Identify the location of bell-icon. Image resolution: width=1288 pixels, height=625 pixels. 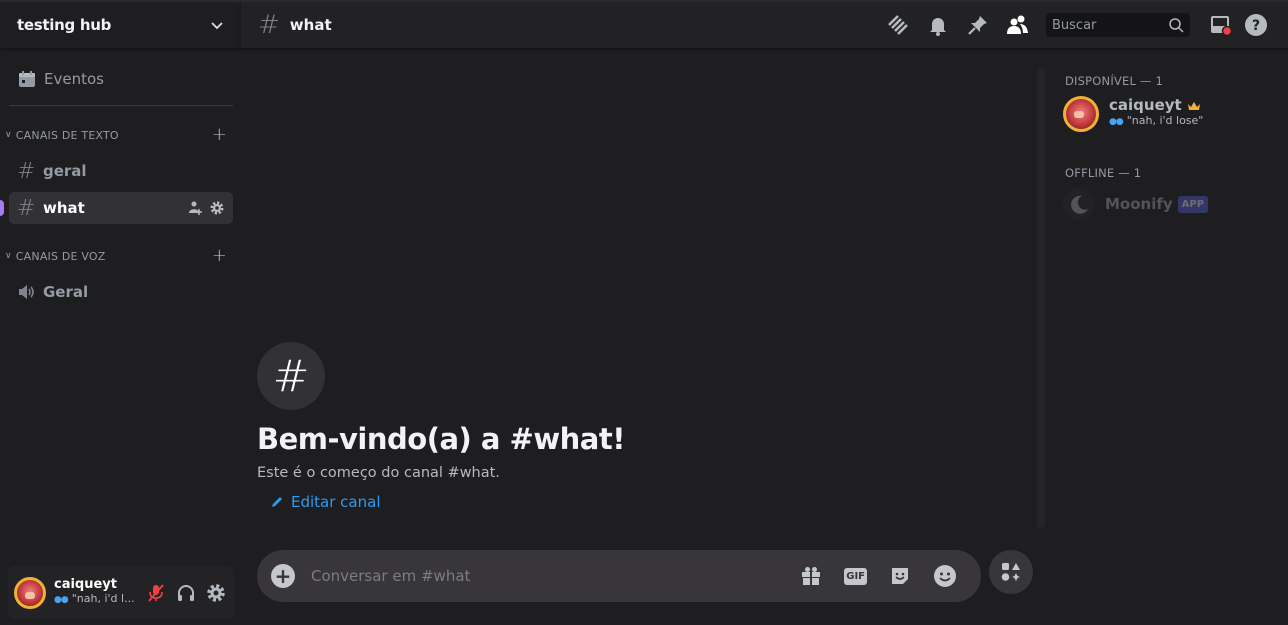
(938, 27).